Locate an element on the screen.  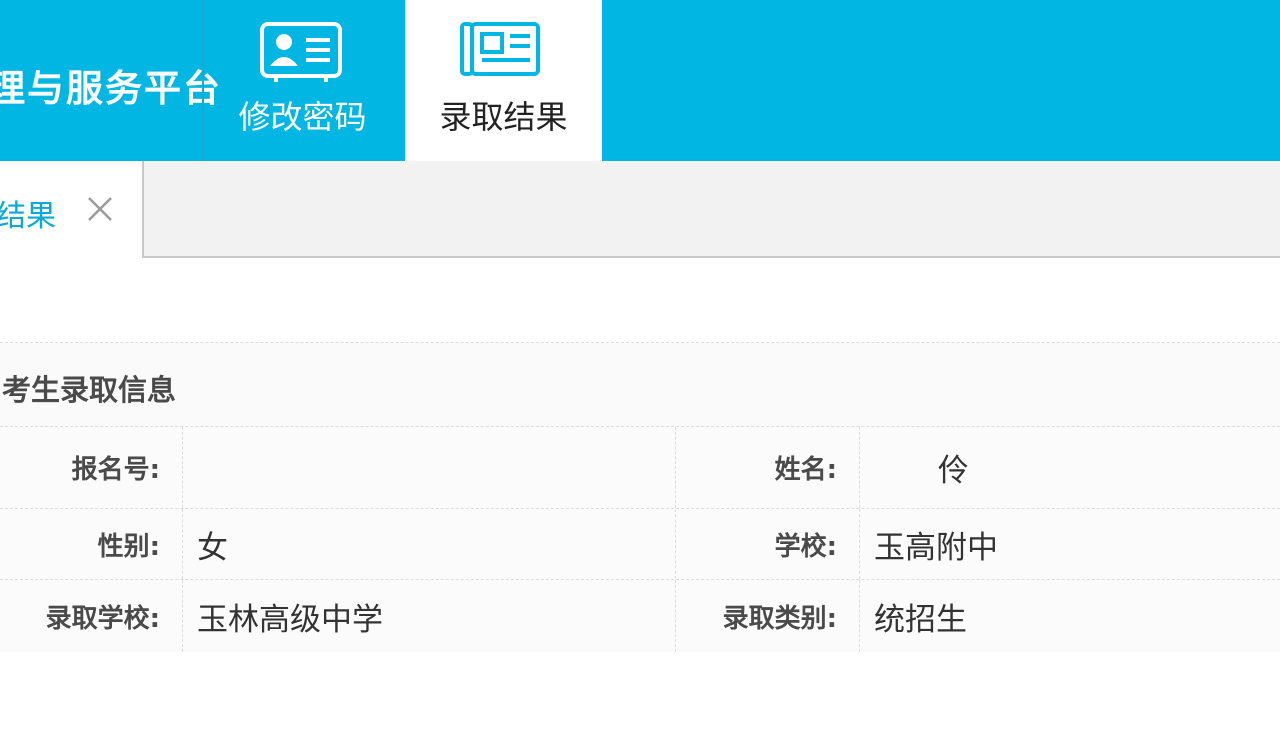
field-value-cell: 伶 is located at coordinates (1070, 467).